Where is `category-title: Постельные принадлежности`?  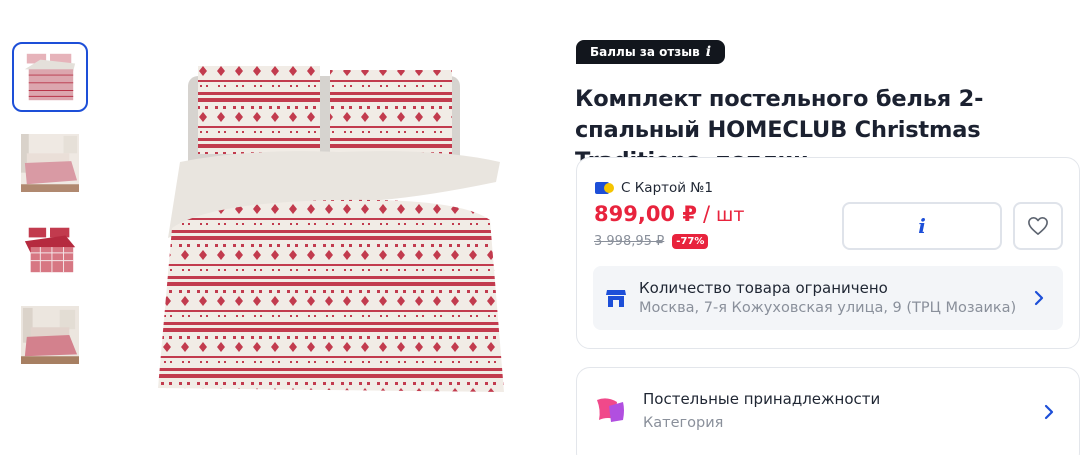
category-title: Постельные принадлежности is located at coordinates (762, 399).